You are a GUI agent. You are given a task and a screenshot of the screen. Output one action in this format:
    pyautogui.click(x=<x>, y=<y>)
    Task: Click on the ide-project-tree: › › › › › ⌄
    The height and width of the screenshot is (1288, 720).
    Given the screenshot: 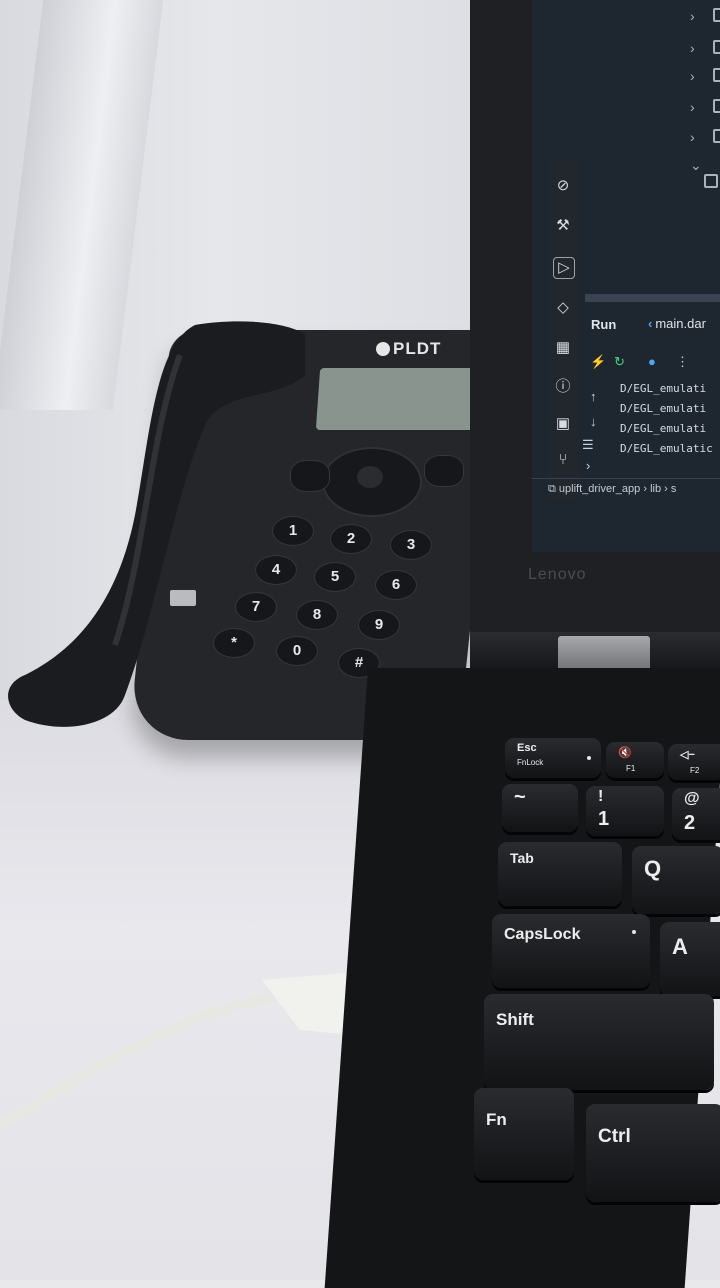 What is the action you would take?
    pyautogui.click(x=705, y=100)
    